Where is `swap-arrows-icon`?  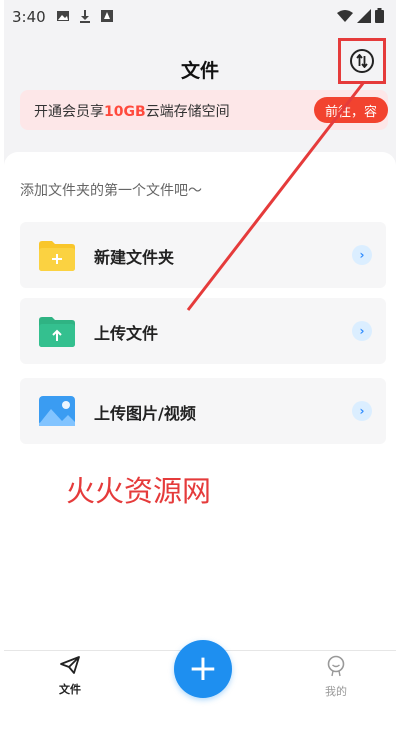
swap-arrows-icon is located at coordinates (362, 61).